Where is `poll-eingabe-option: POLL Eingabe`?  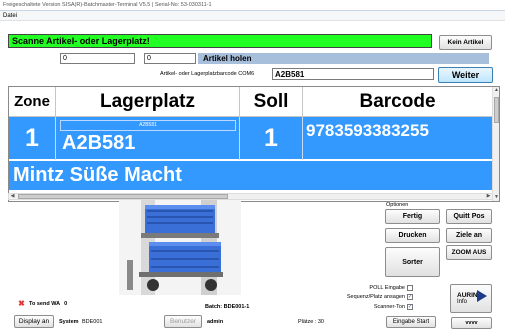
poll-eingabe-option: POLL Eingabe is located at coordinates (391, 288).